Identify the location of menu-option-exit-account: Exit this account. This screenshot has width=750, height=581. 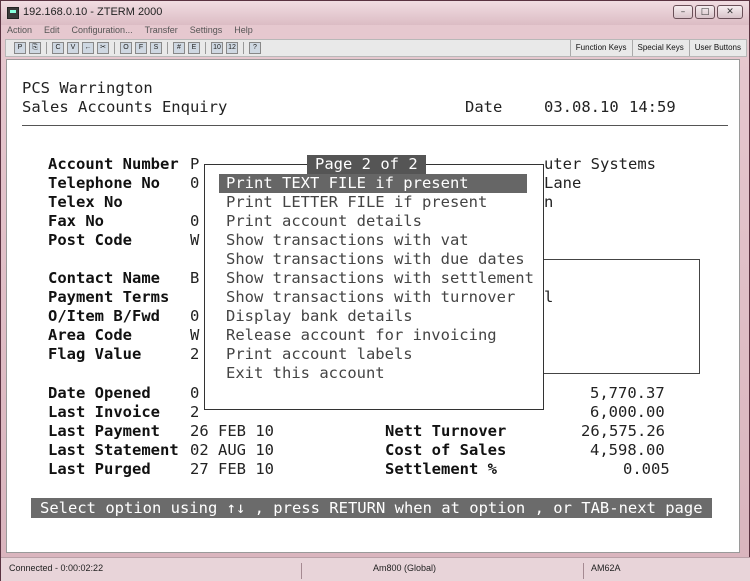
(373, 373).